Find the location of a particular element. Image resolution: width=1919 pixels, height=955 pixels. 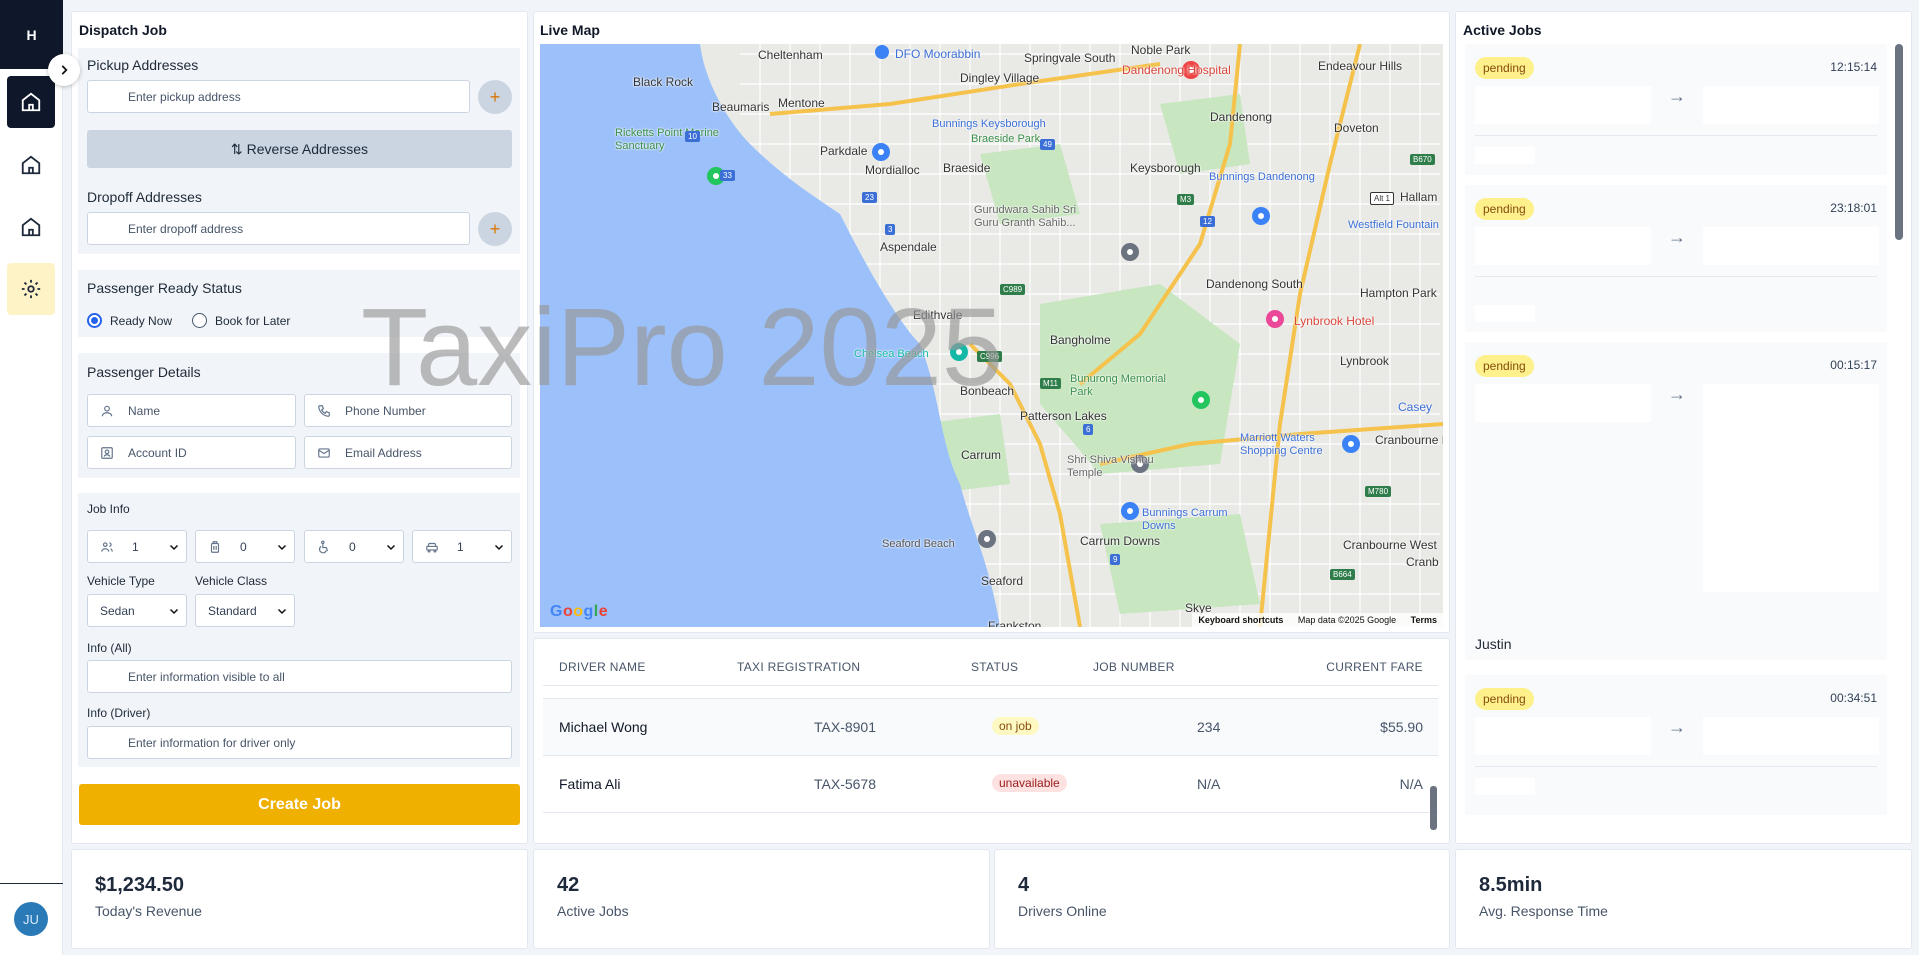

keyboard-shortcuts-link: Keyboard shortcuts is located at coordinates (1240, 620).